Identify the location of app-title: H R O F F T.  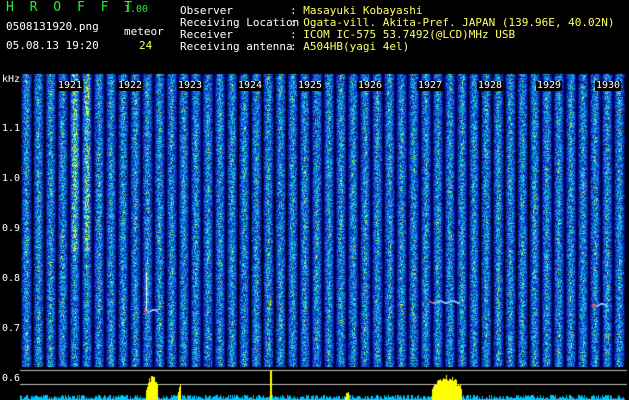
(71, 7).